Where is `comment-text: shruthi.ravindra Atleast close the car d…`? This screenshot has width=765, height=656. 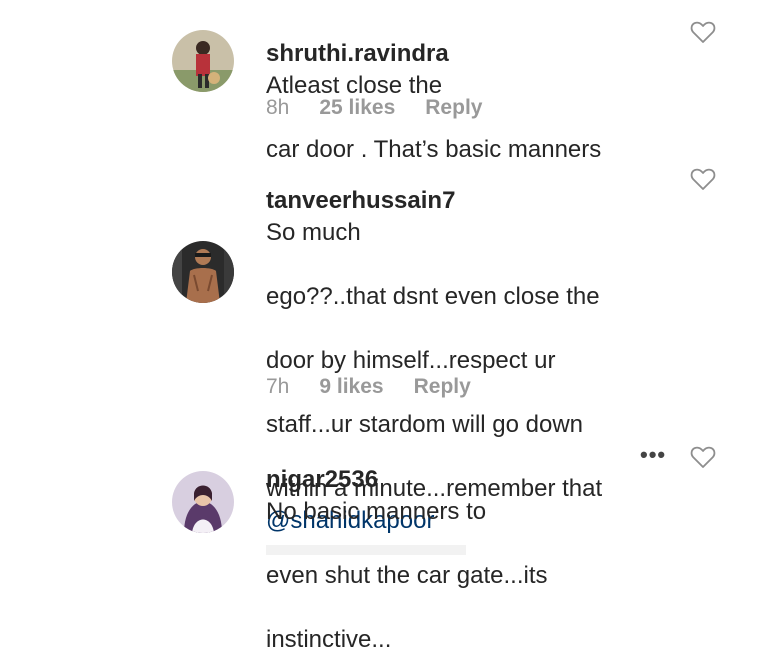 comment-text: shruthi.ravindra Atleast close the car d… is located at coordinates (456, 86).